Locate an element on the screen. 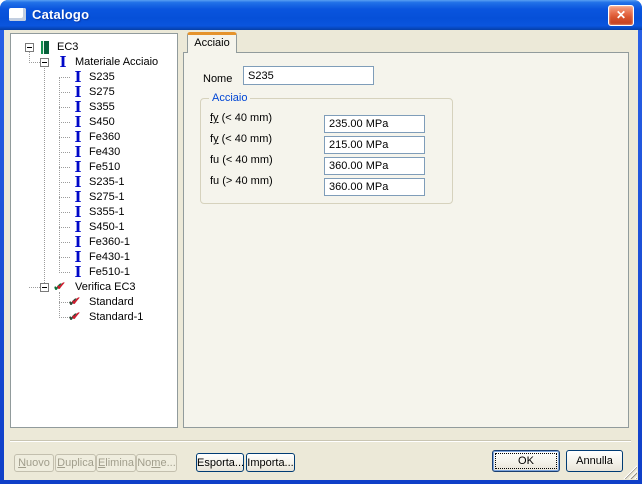 This screenshot has width=642, height=484. nuovo-button: Nuovo is located at coordinates (34, 463).